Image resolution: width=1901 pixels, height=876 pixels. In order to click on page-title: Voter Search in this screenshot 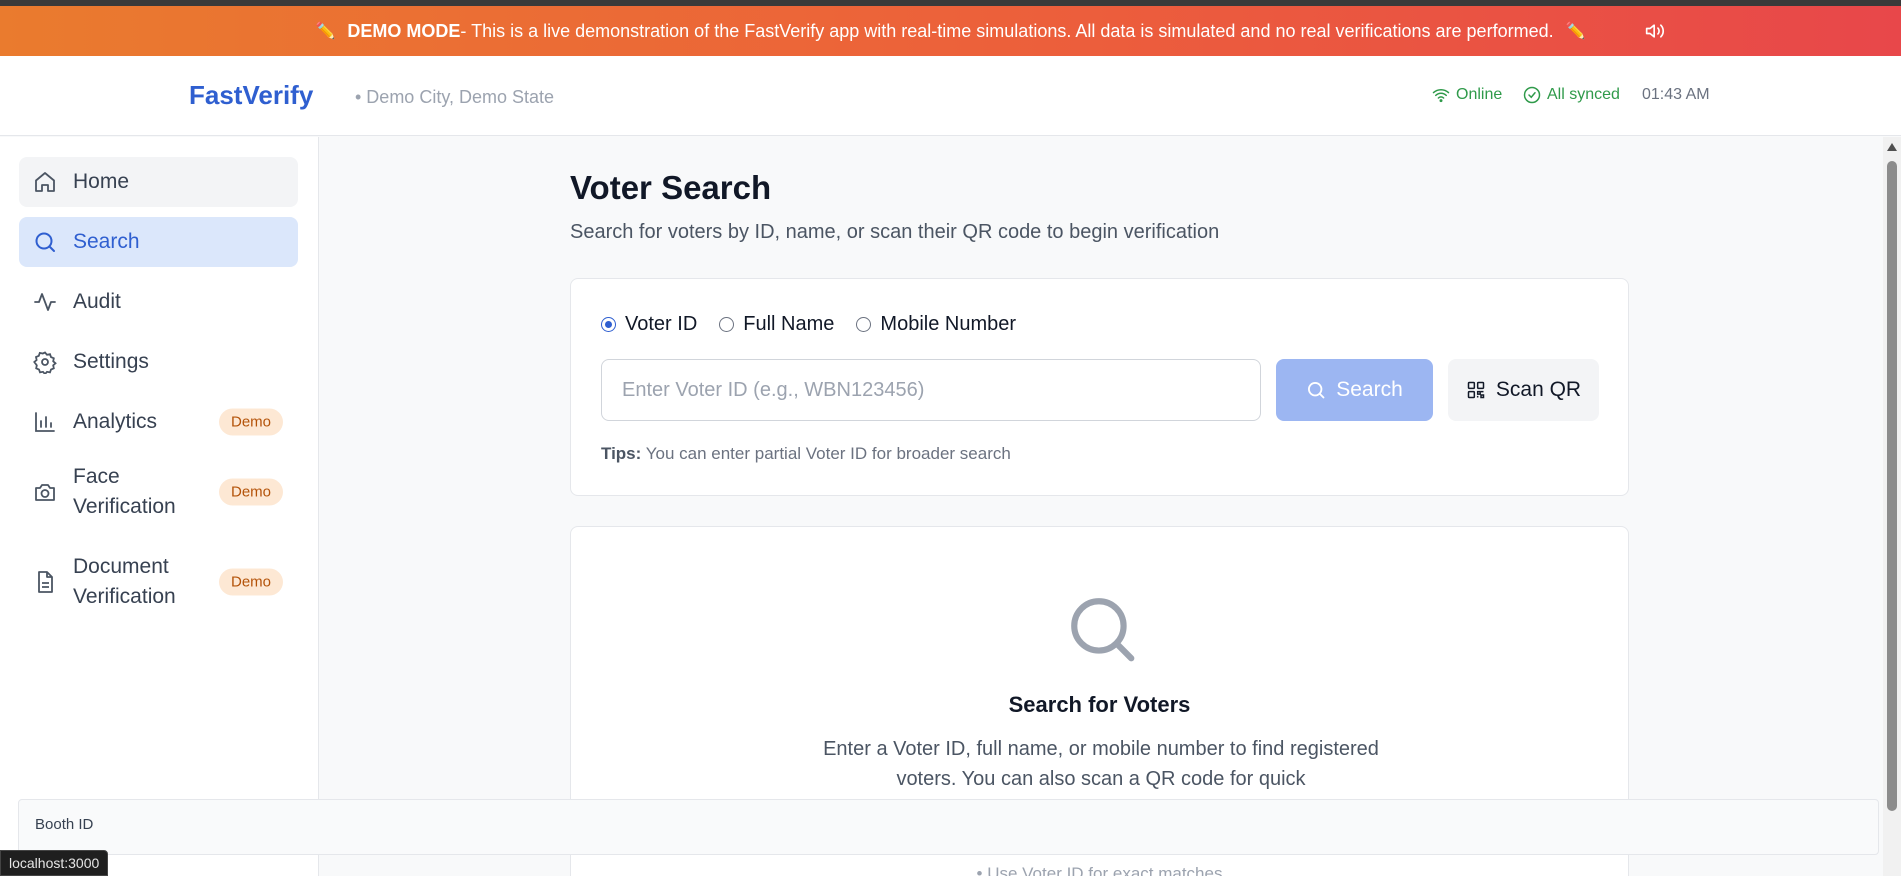, I will do `click(671, 187)`.